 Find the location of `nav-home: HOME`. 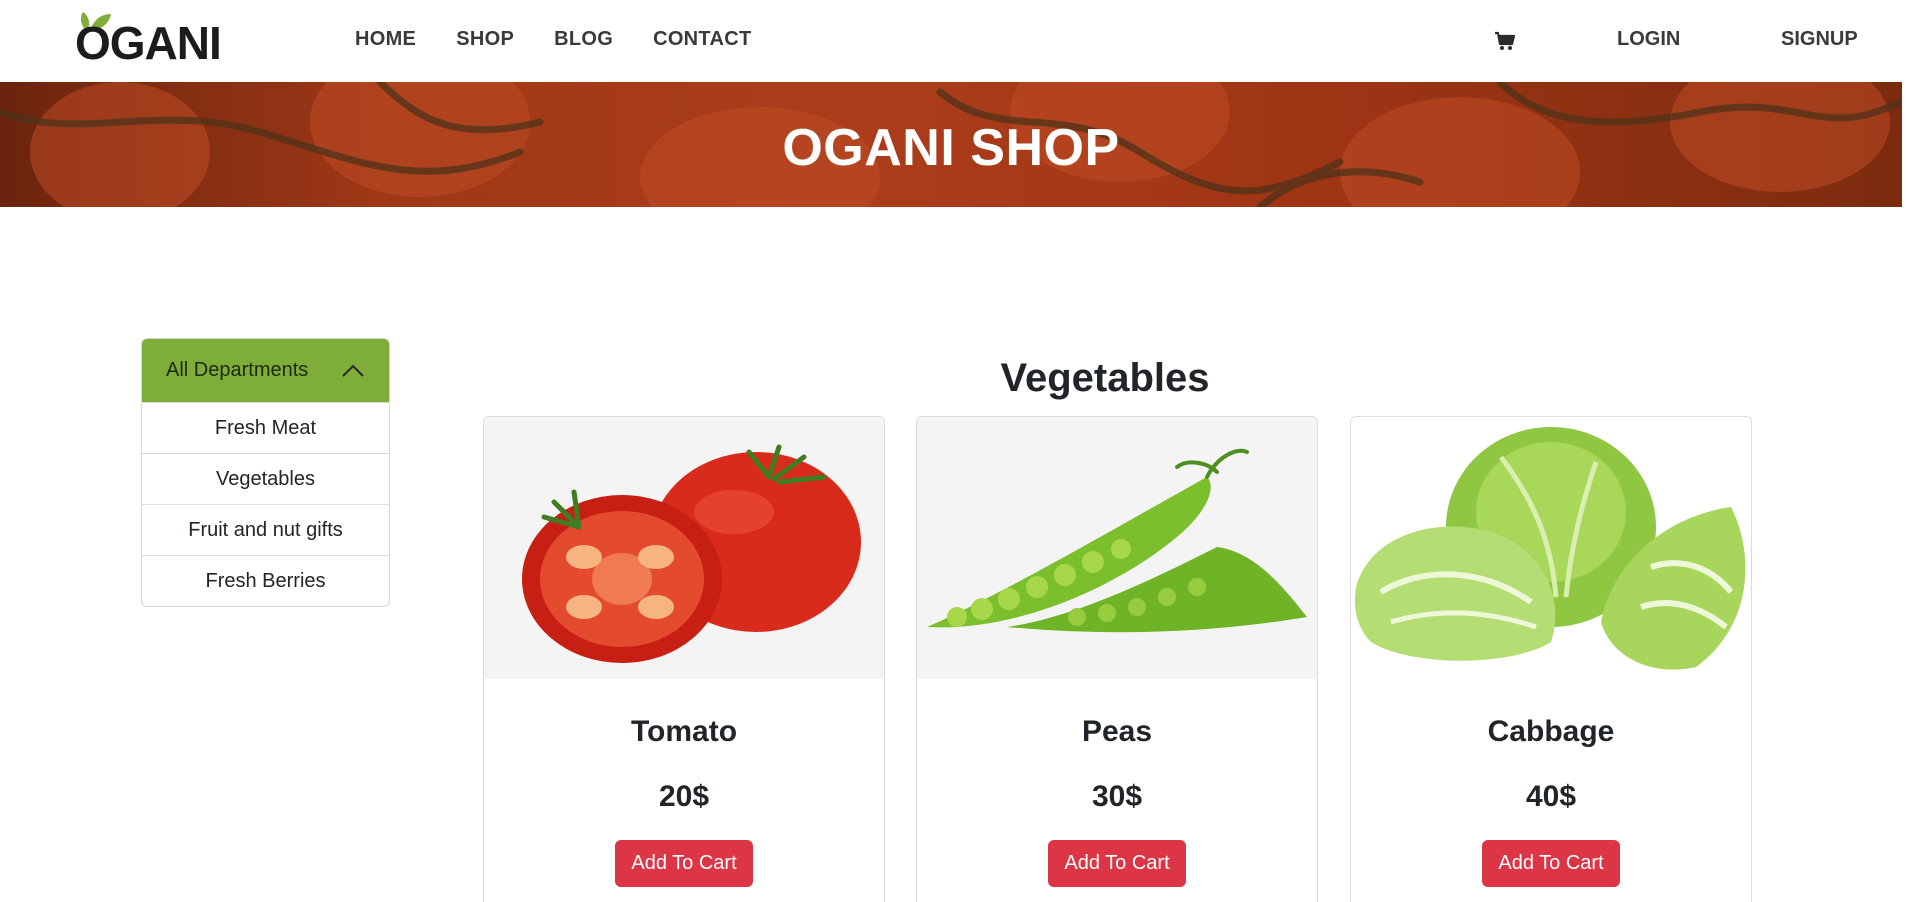

nav-home: HOME is located at coordinates (385, 39).